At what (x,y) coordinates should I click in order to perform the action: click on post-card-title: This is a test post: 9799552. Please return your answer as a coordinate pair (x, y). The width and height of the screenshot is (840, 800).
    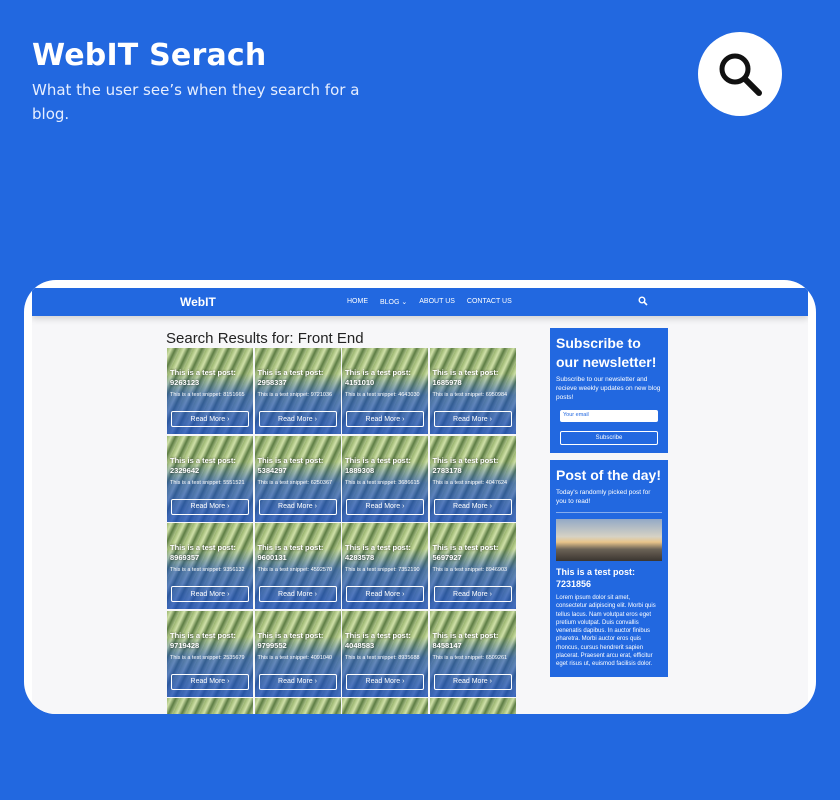
    Looking at the image, I should click on (299, 641).